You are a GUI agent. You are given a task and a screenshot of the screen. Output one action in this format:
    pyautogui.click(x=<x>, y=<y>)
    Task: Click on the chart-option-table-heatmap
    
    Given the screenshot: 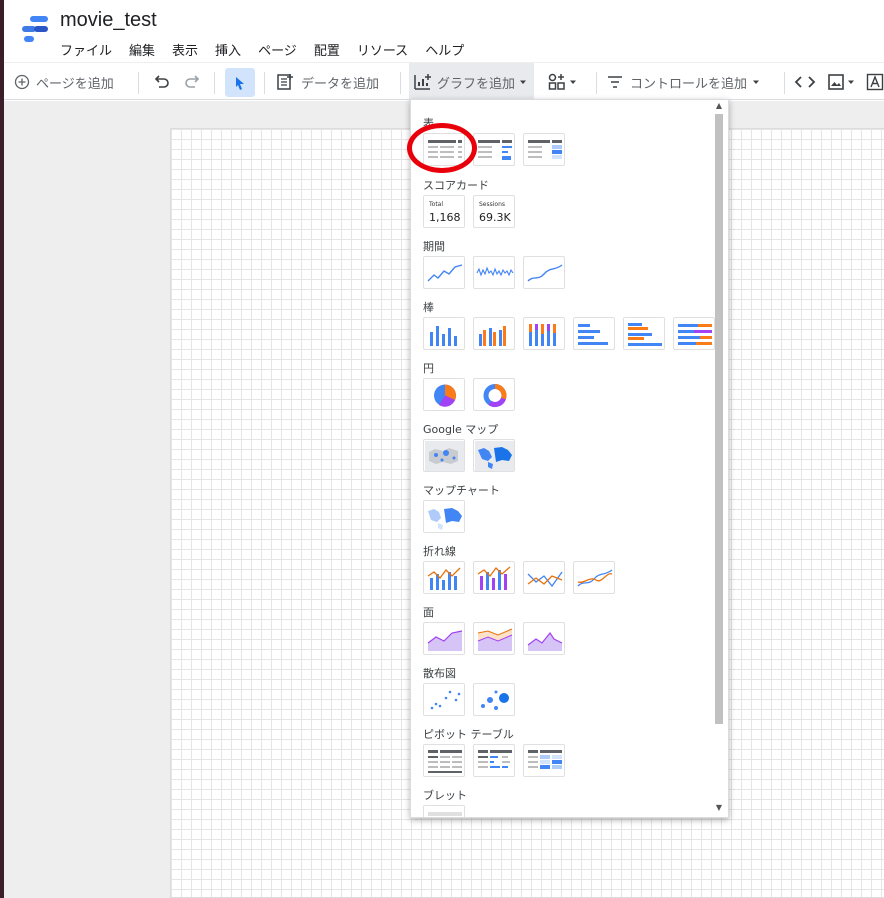 What is the action you would take?
    pyautogui.click(x=544, y=149)
    